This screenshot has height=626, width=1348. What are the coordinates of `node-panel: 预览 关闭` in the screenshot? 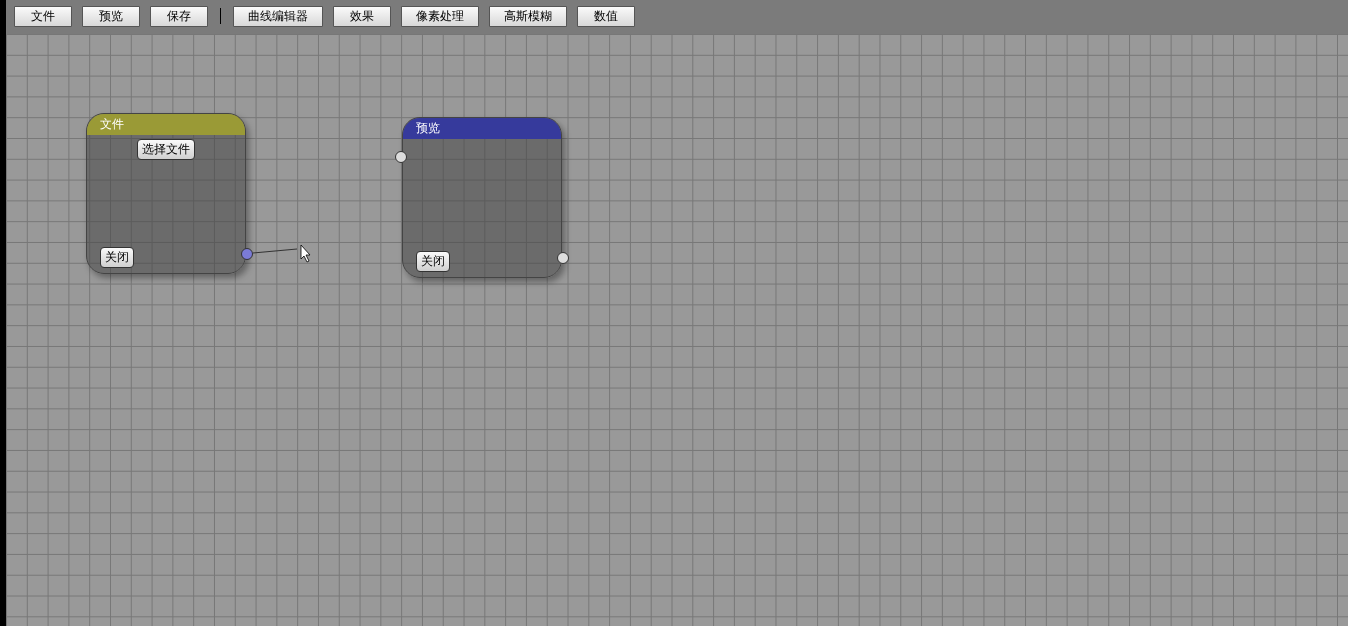 It's located at (482, 197).